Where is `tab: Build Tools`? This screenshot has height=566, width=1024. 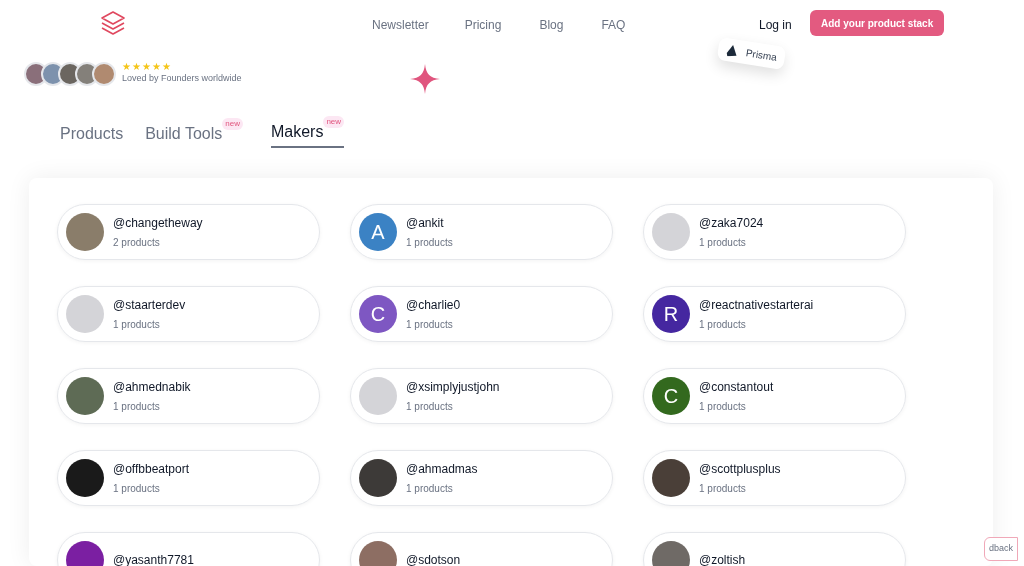
tab: Build Tools is located at coordinates (184, 133).